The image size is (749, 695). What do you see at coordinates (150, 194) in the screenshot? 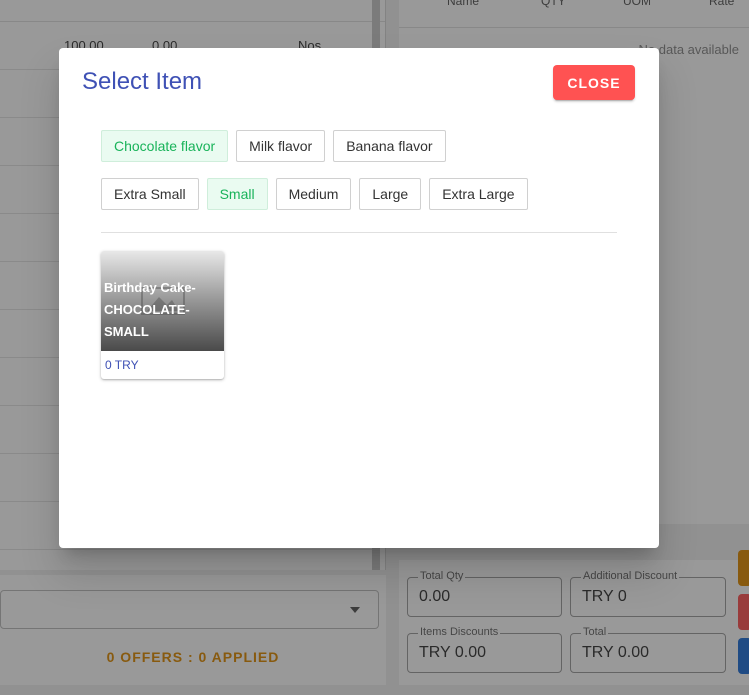
I see `size-chip-extra-small: Extra Small` at bounding box center [150, 194].